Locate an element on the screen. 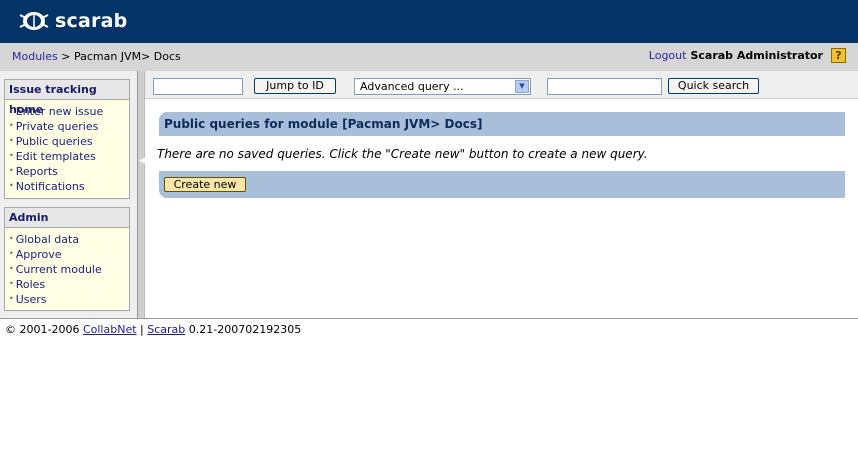 The height and width of the screenshot is (461, 858). sidebar-item-edit-templates: • Edit templates is located at coordinates (67, 155).